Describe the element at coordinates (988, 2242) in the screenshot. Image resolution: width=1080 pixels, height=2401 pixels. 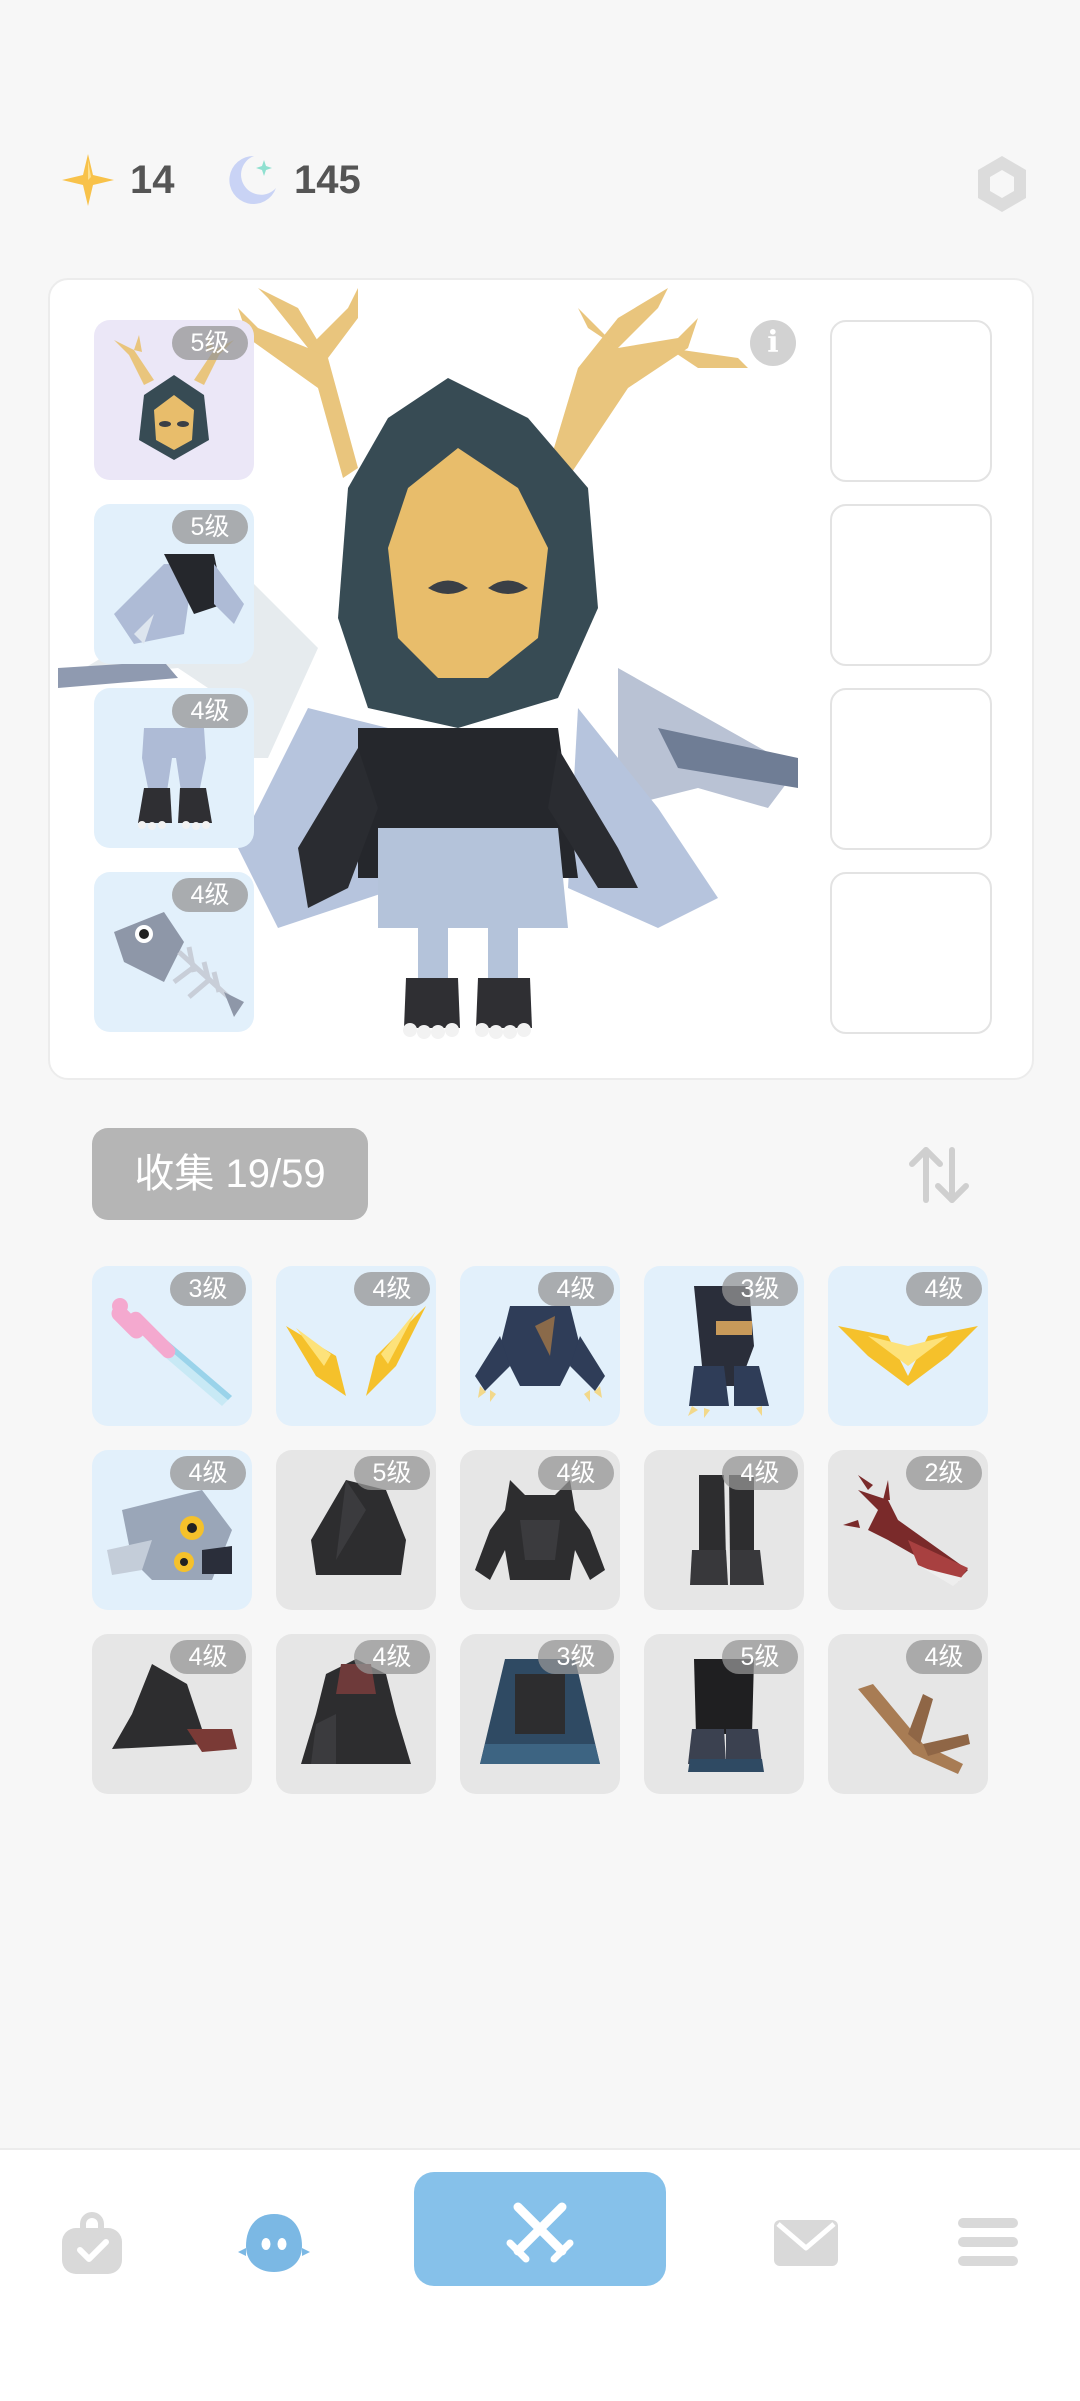
I see `menu-icon` at that location.